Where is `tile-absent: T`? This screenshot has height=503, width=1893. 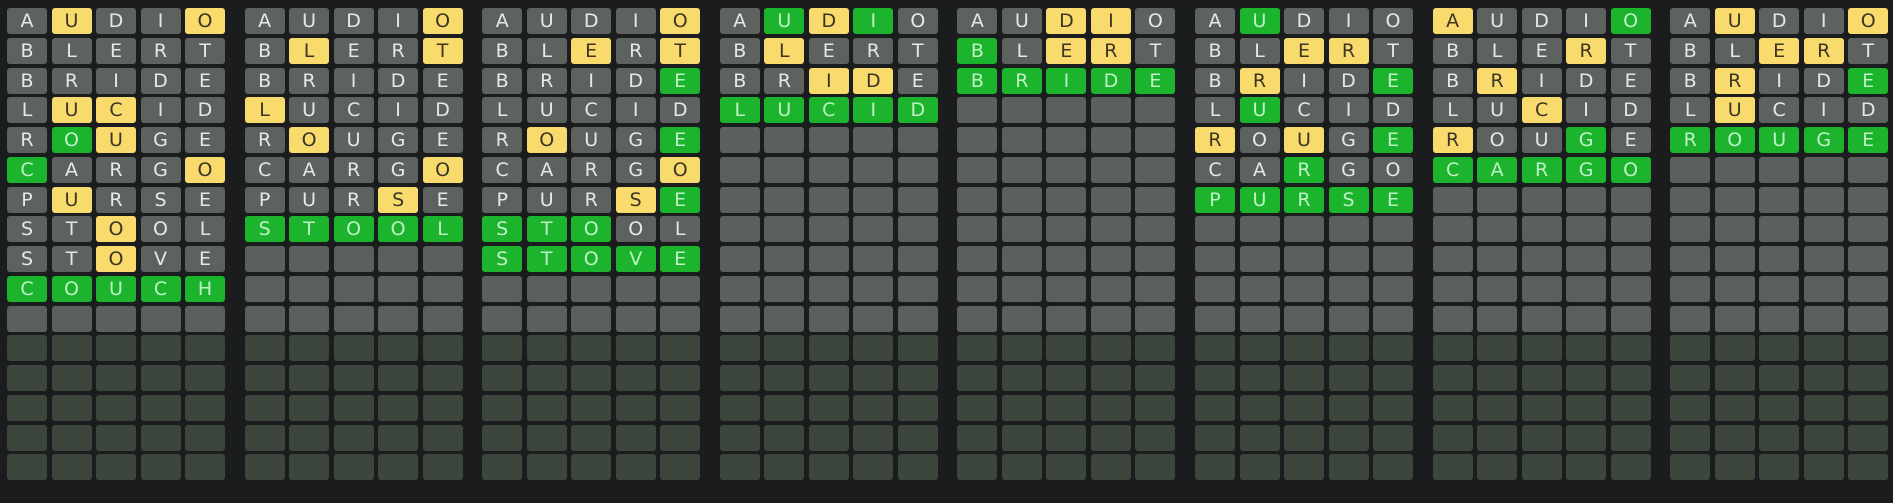
tile-absent: T is located at coordinates (71, 259).